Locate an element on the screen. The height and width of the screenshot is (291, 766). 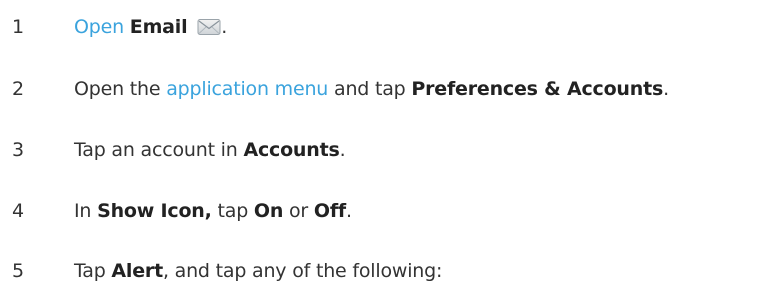
step-text: Tap an account in Accounts. is located at coordinates (210, 150).